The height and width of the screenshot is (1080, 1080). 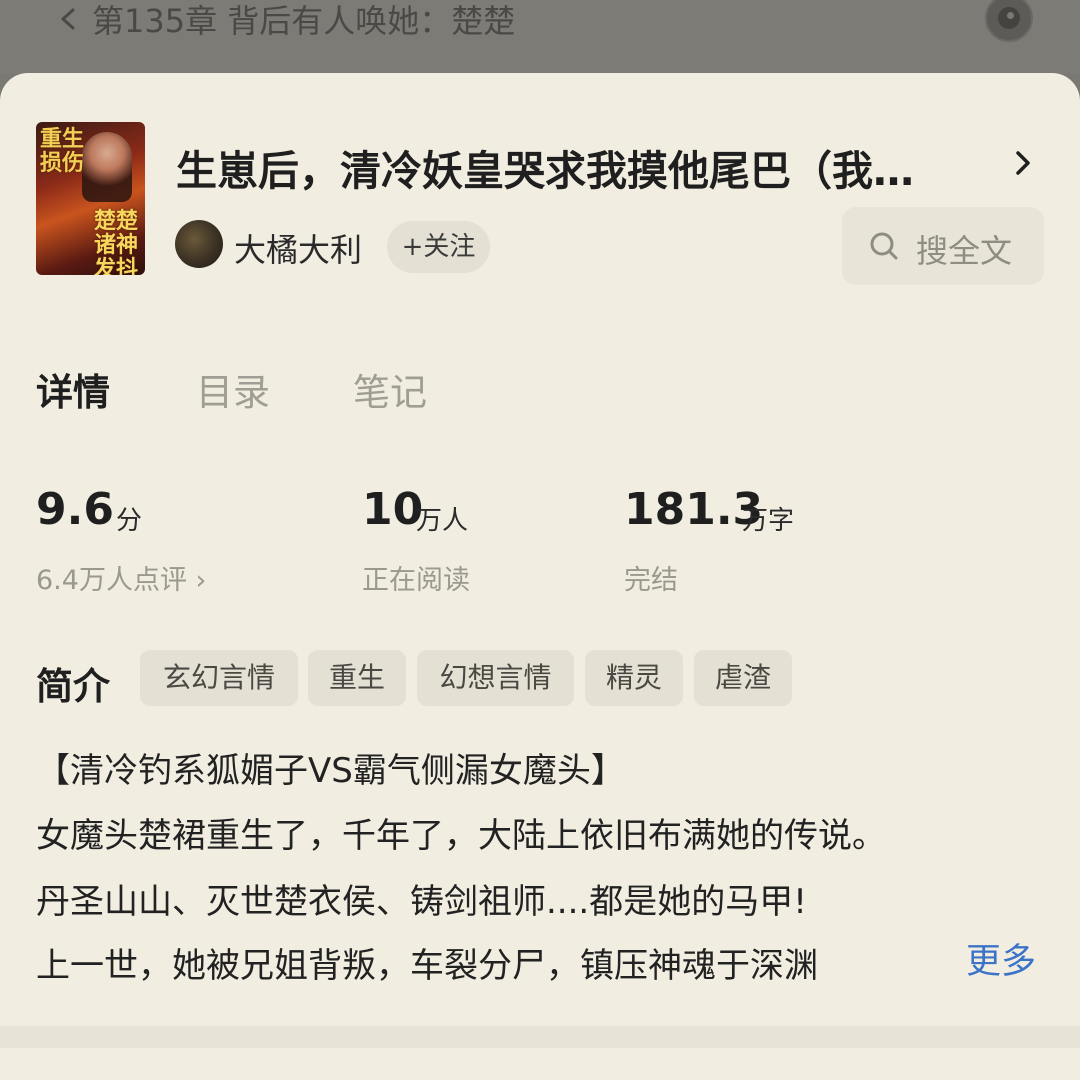 What do you see at coordinates (233, 389) in the screenshot?
I see `tab-catalog: 目录` at bounding box center [233, 389].